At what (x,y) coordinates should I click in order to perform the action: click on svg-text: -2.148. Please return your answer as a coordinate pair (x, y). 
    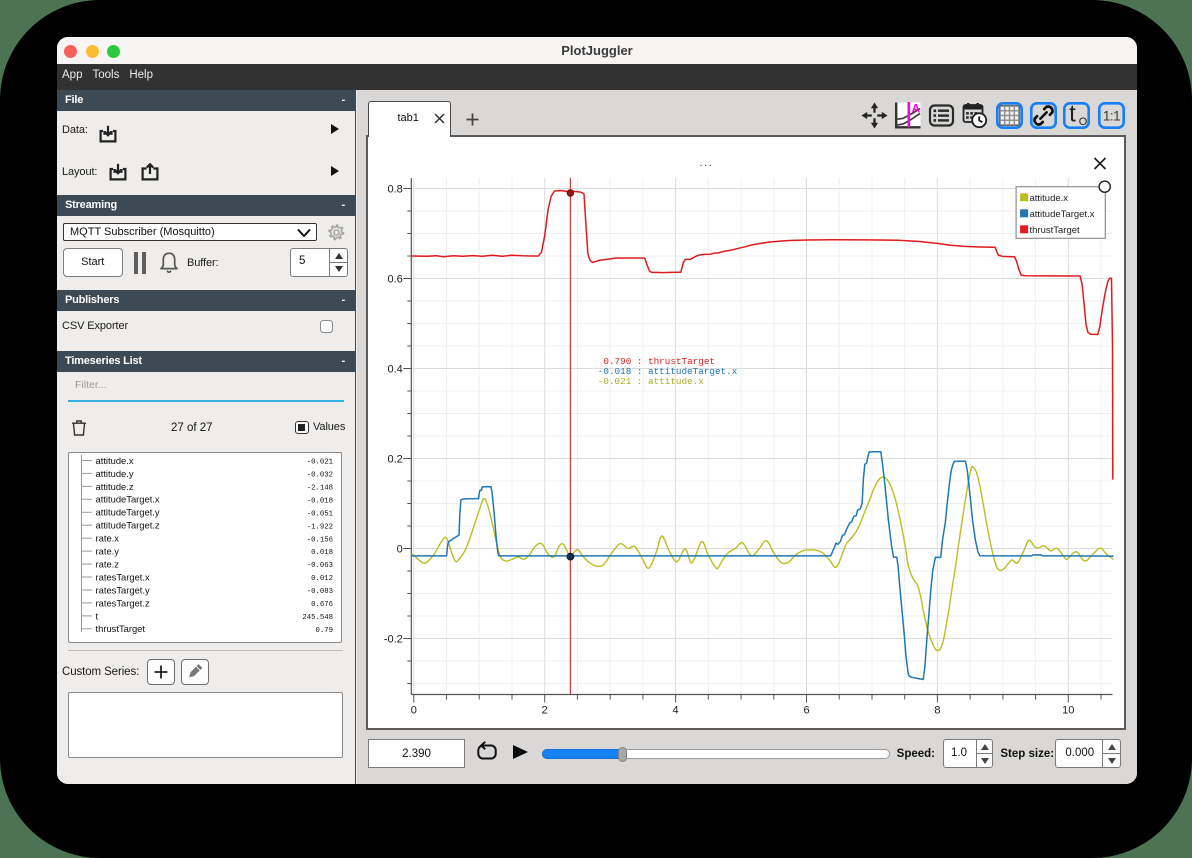
    Looking at the image, I should click on (319, 488).